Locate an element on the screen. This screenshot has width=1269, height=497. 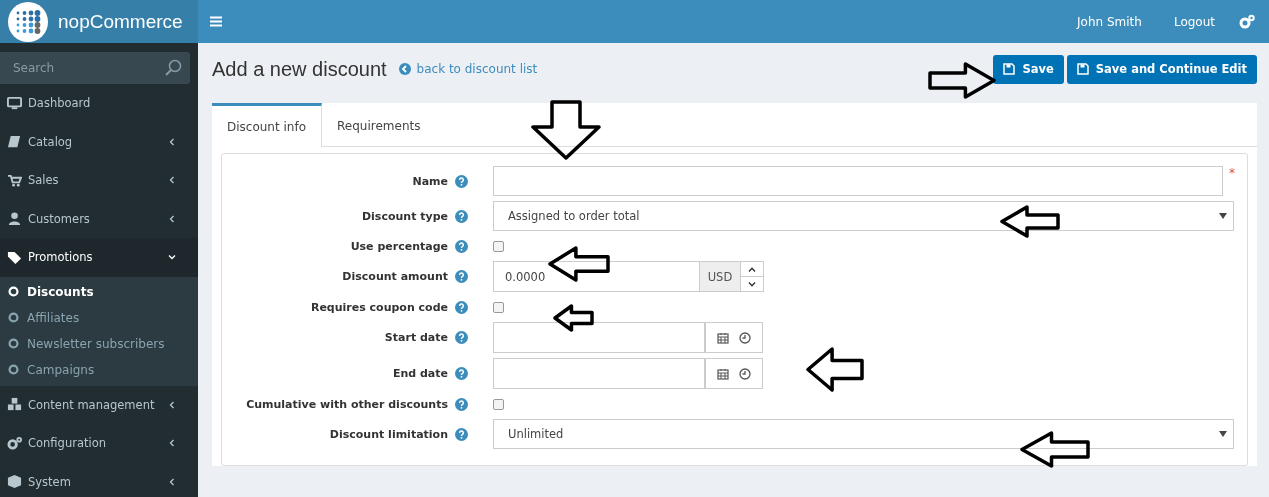
monitor-icon is located at coordinates (14, 103).